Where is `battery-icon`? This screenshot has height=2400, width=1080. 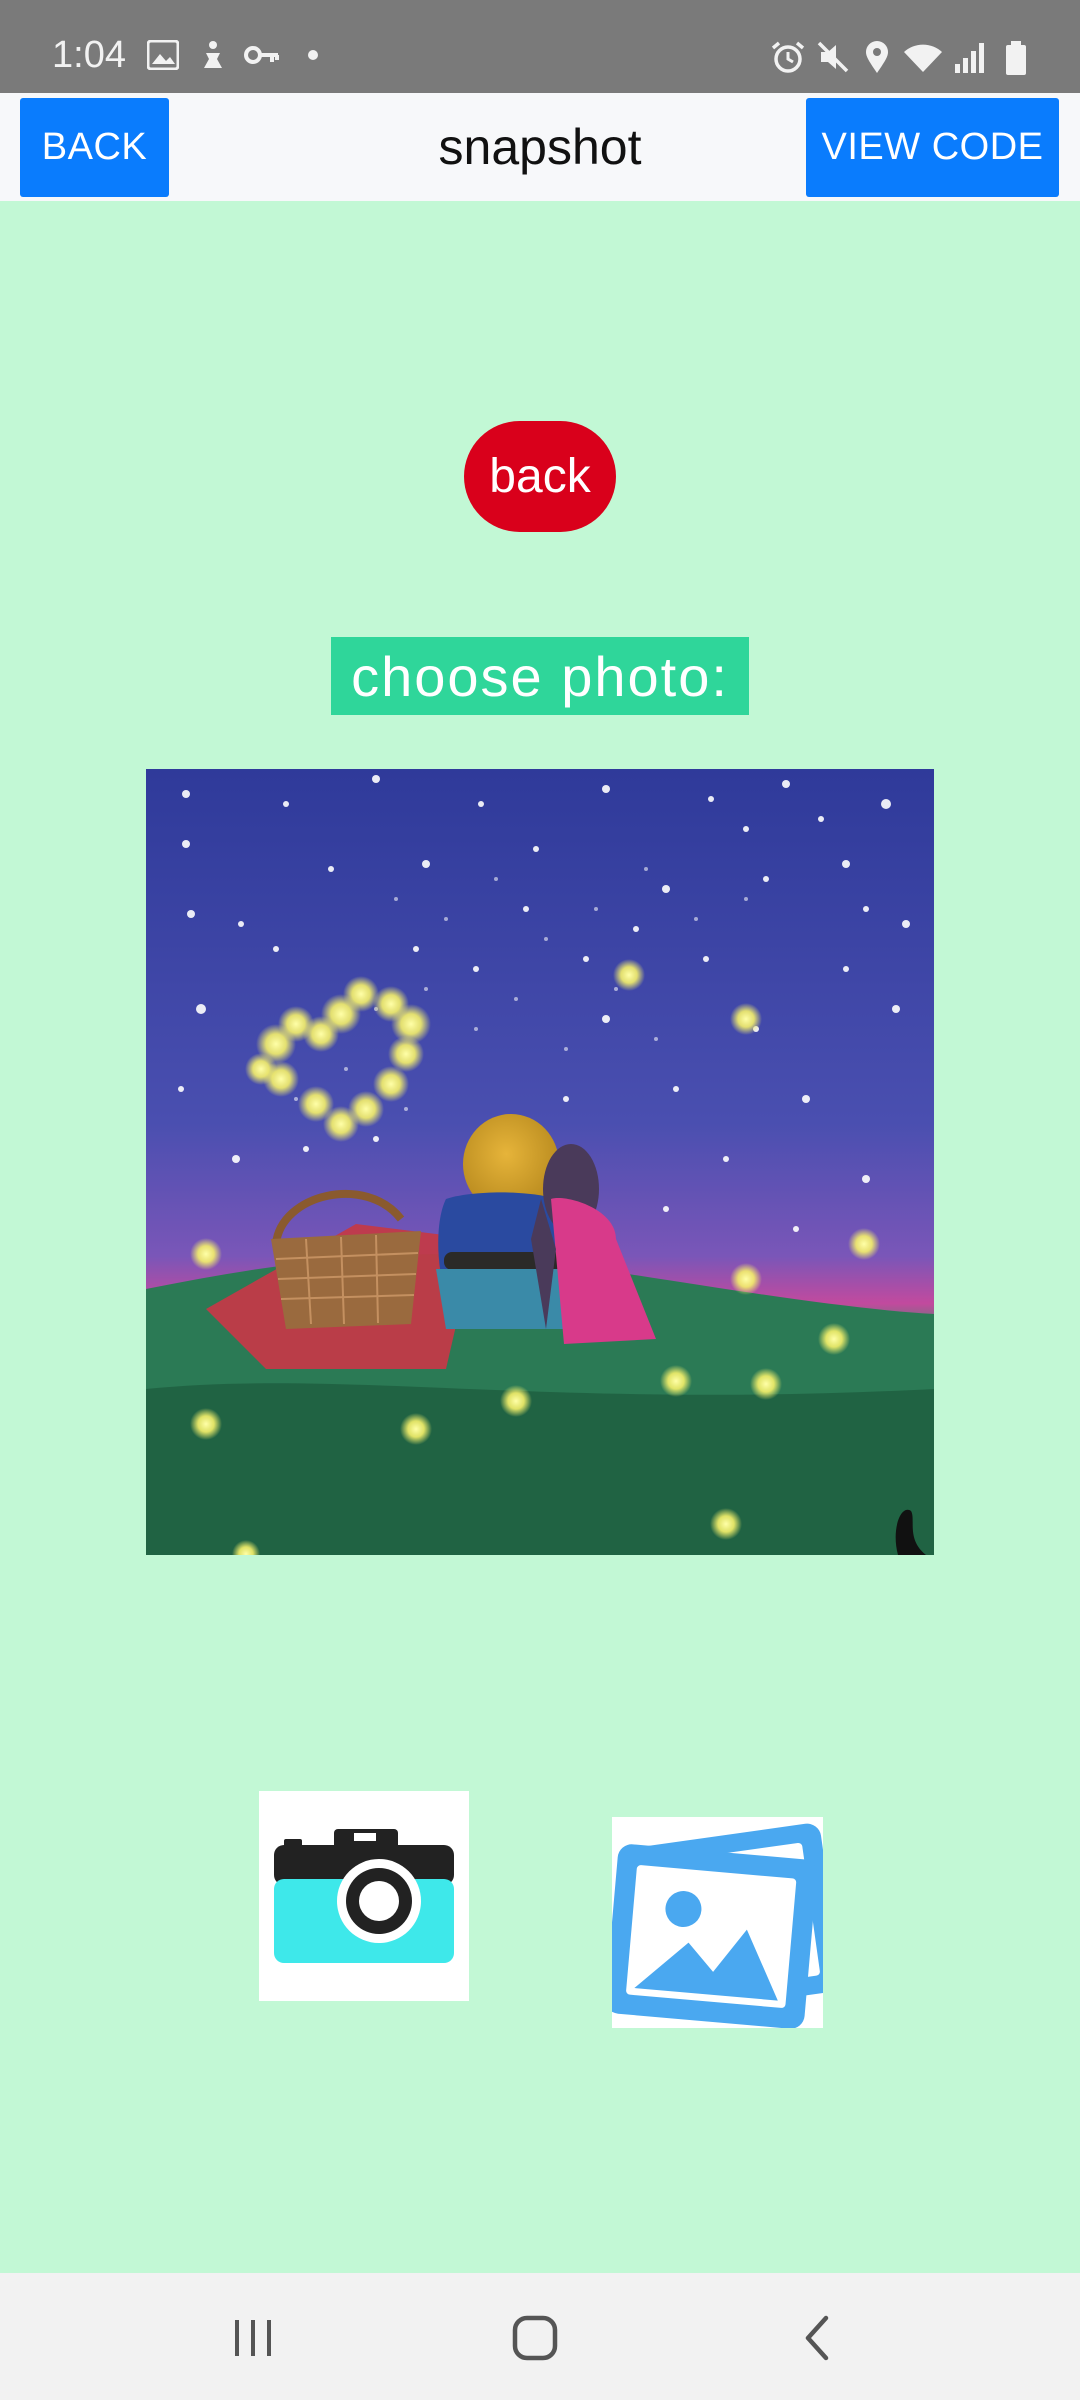
battery-icon is located at coordinates (1016, 58).